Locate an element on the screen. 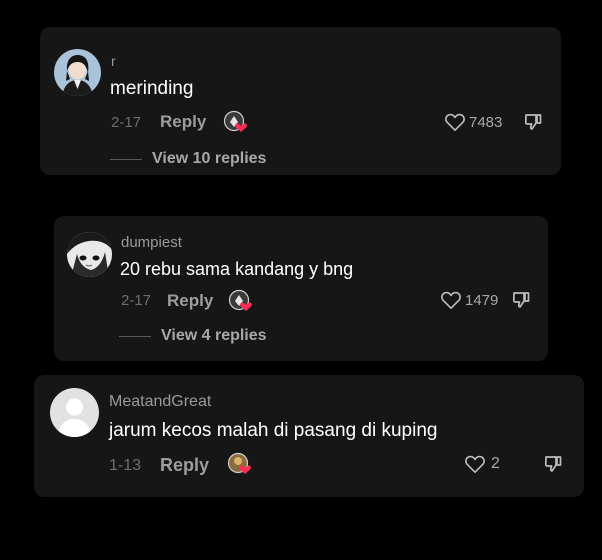  avatar-dumpiest is located at coordinates (89, 254).